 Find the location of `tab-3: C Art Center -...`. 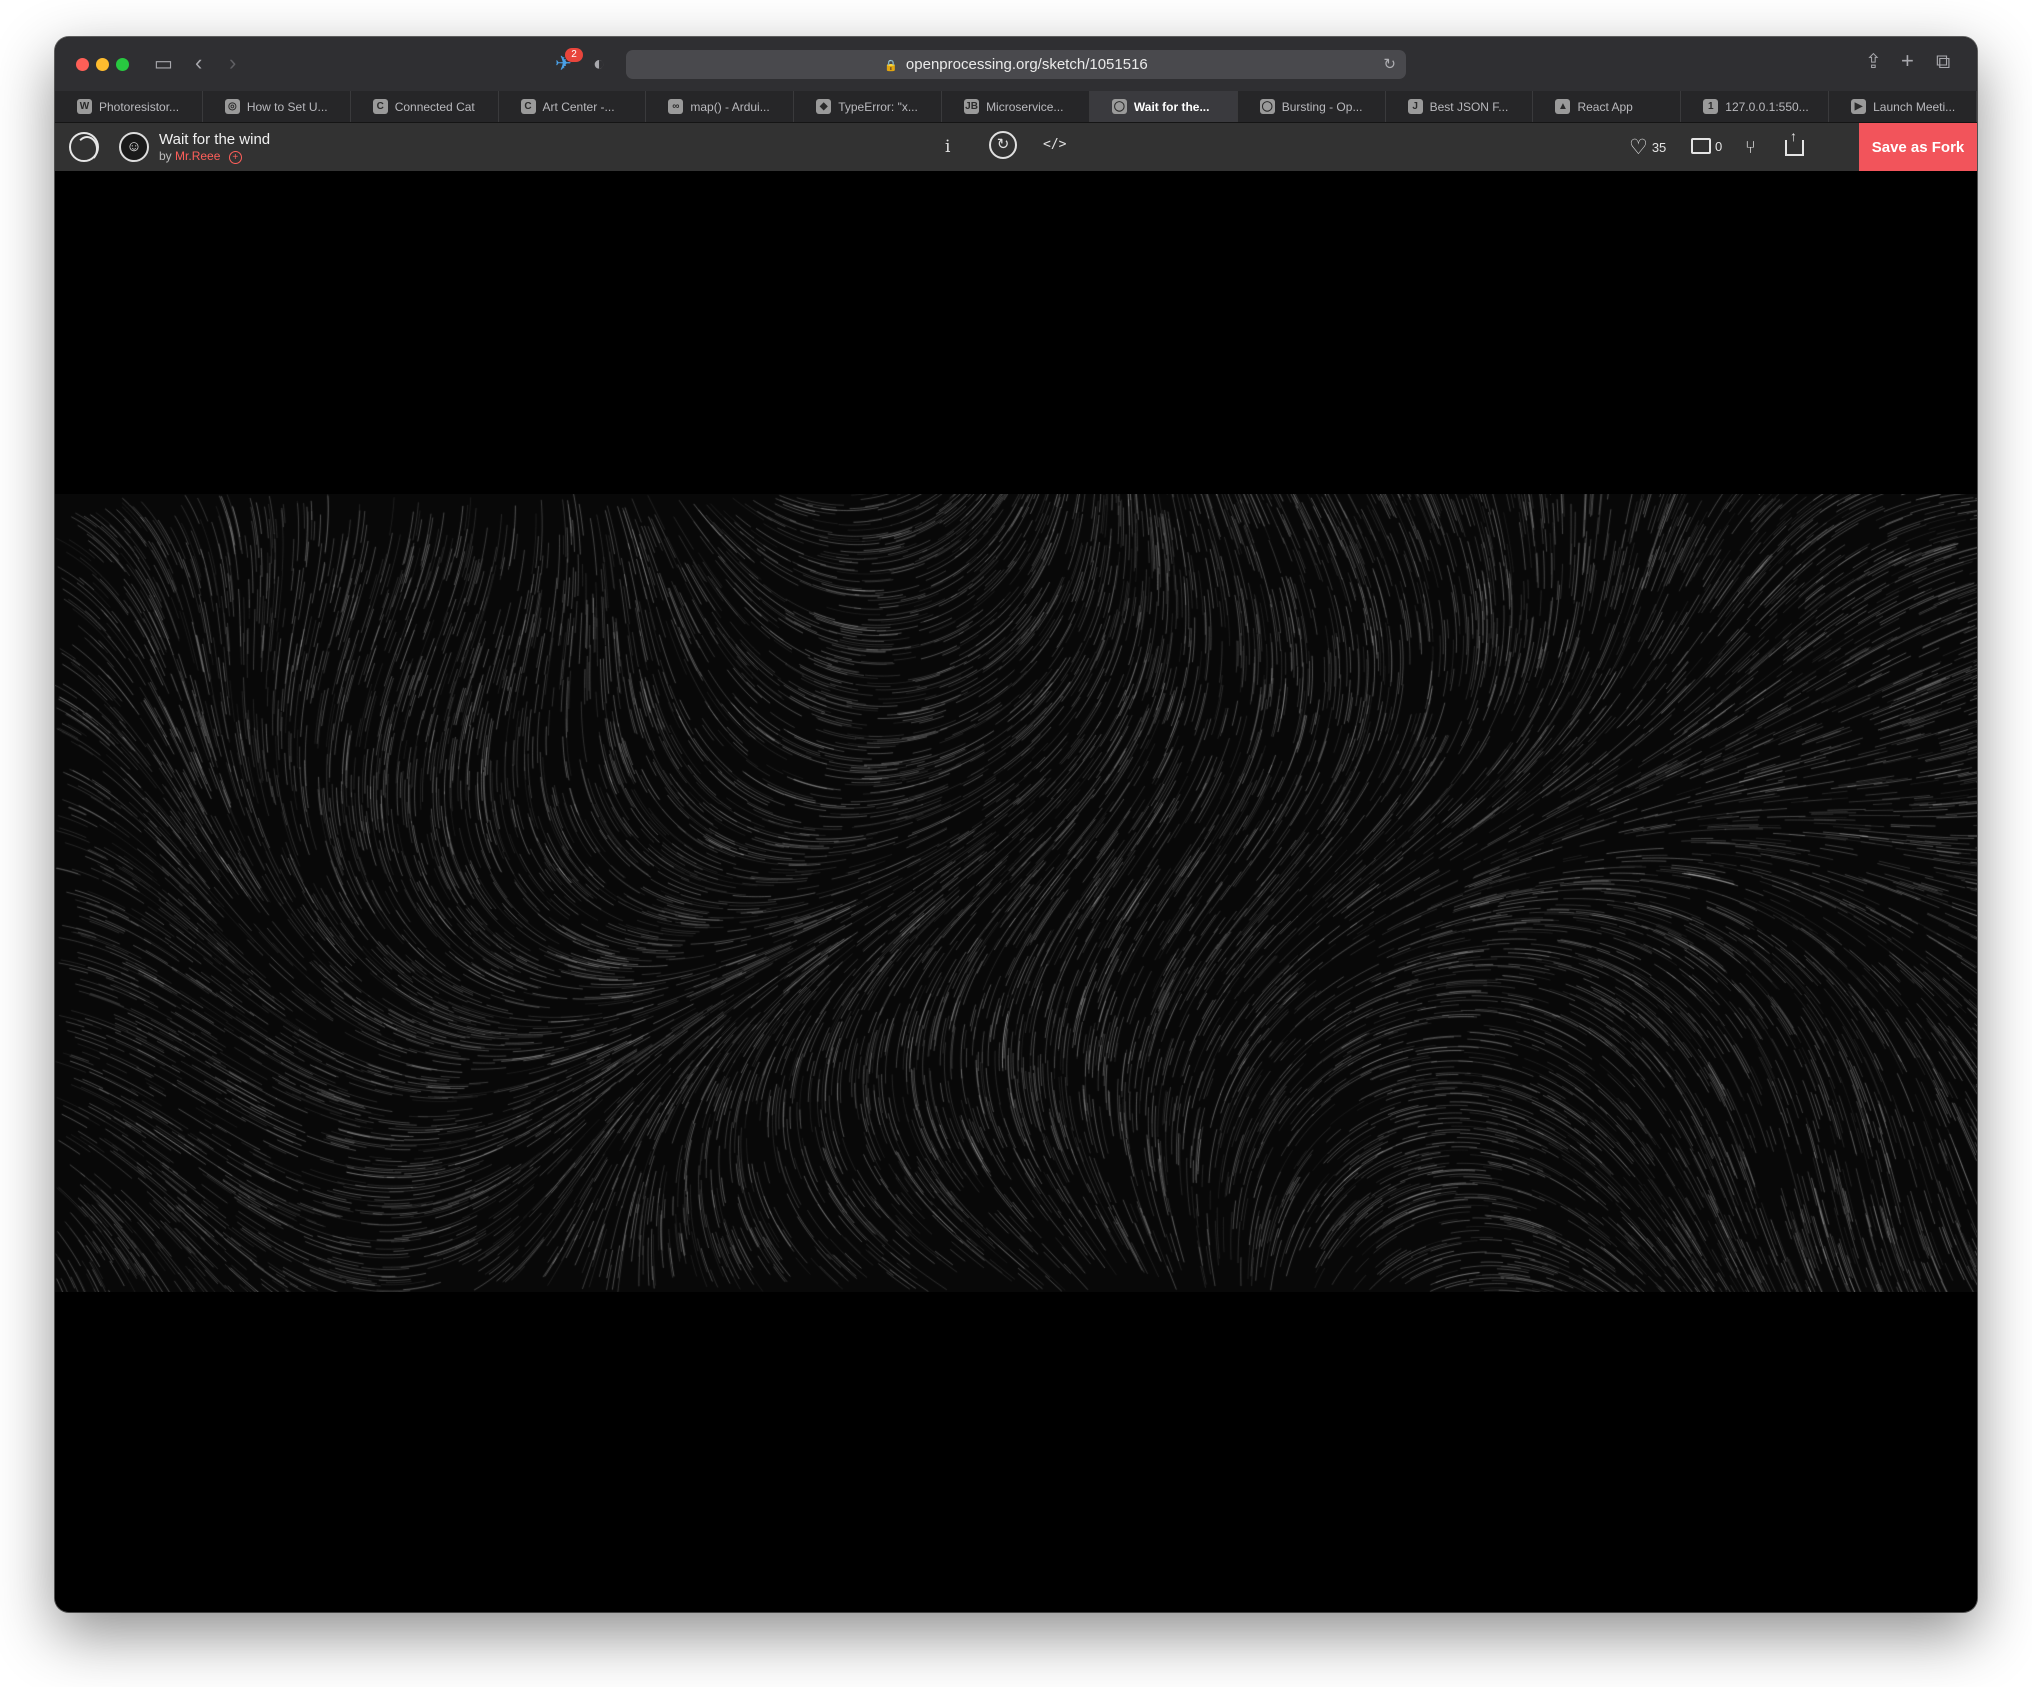

tab-3: C Art Center -... is located at coordinates (573, 106).